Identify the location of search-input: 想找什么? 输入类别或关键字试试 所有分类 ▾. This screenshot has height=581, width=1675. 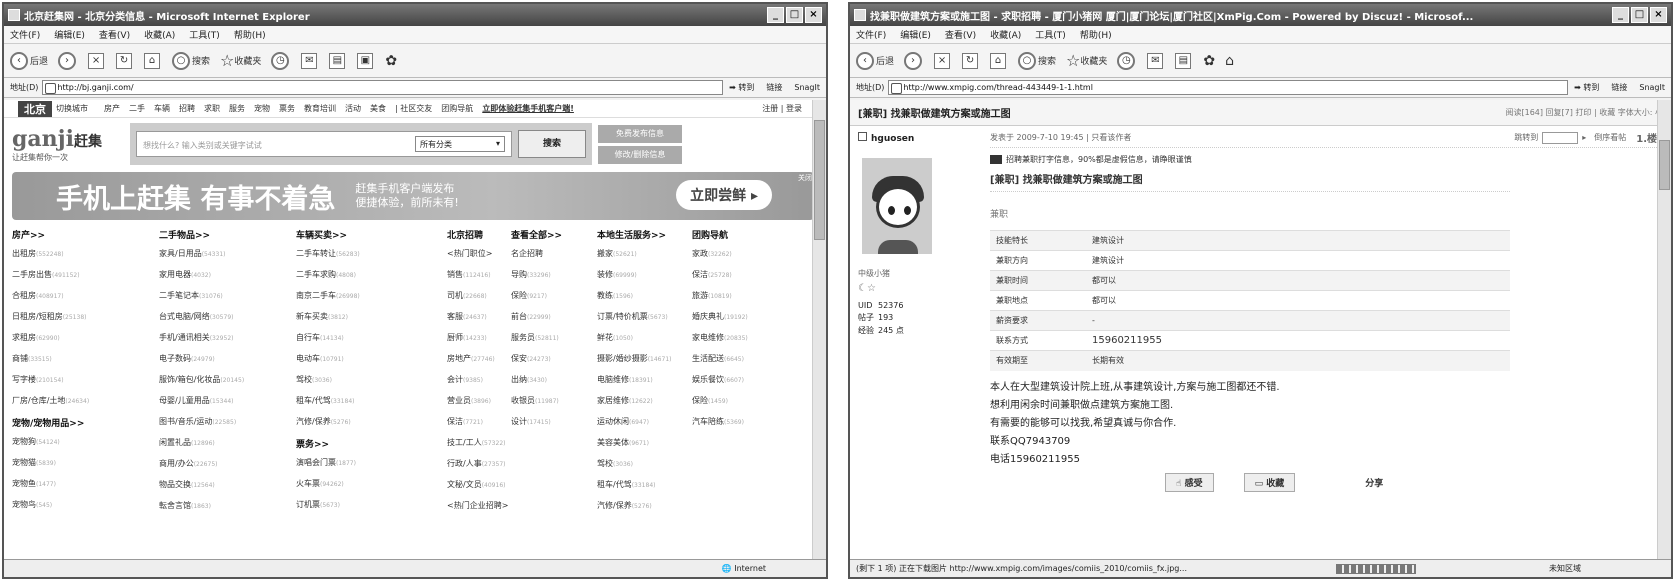
(324, 144).